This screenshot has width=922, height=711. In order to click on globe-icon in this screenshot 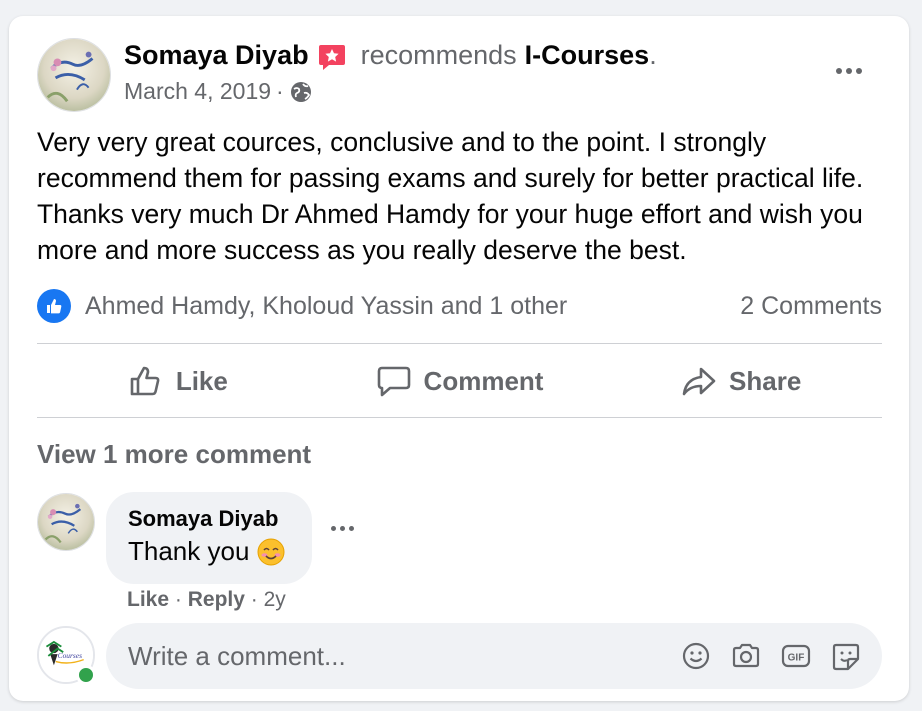, I will do `click(300, 91)`.